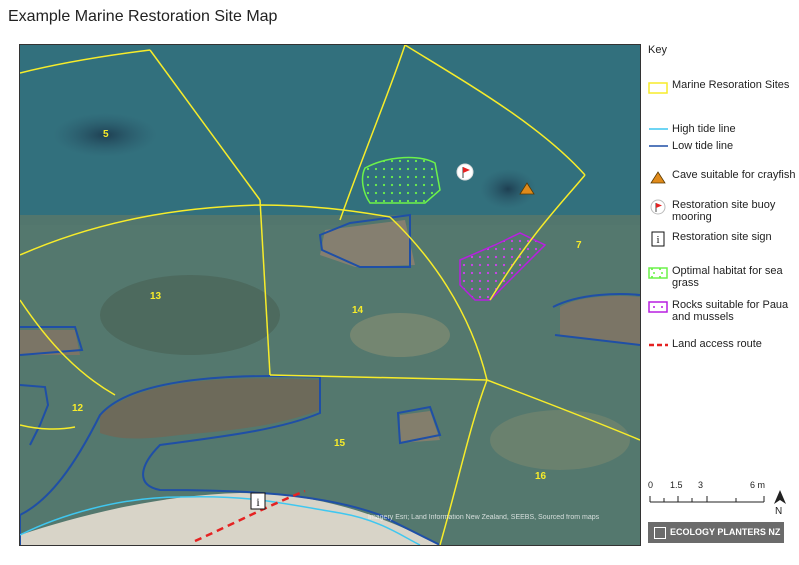 The width and height of the screenshot is (799, 565). What do you see at coordinates (723, 184) in the screenshot?
I see `legend-item-cave: Cave suitable for crayfish` at bounding box center [723, 184].